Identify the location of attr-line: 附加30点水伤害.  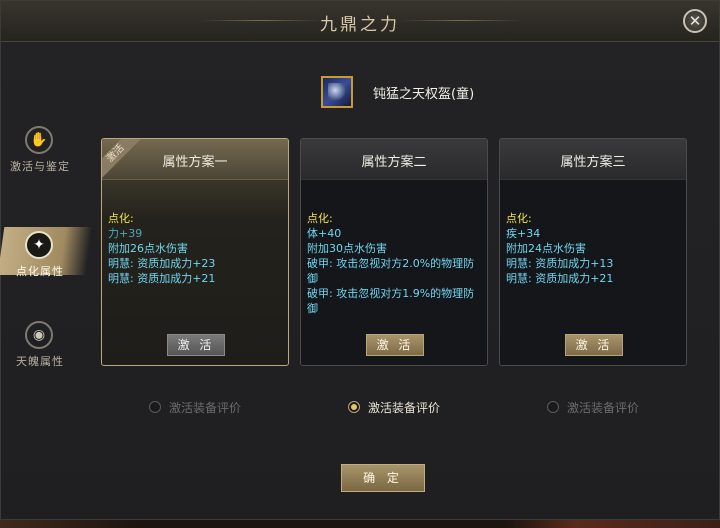
(347, 248).